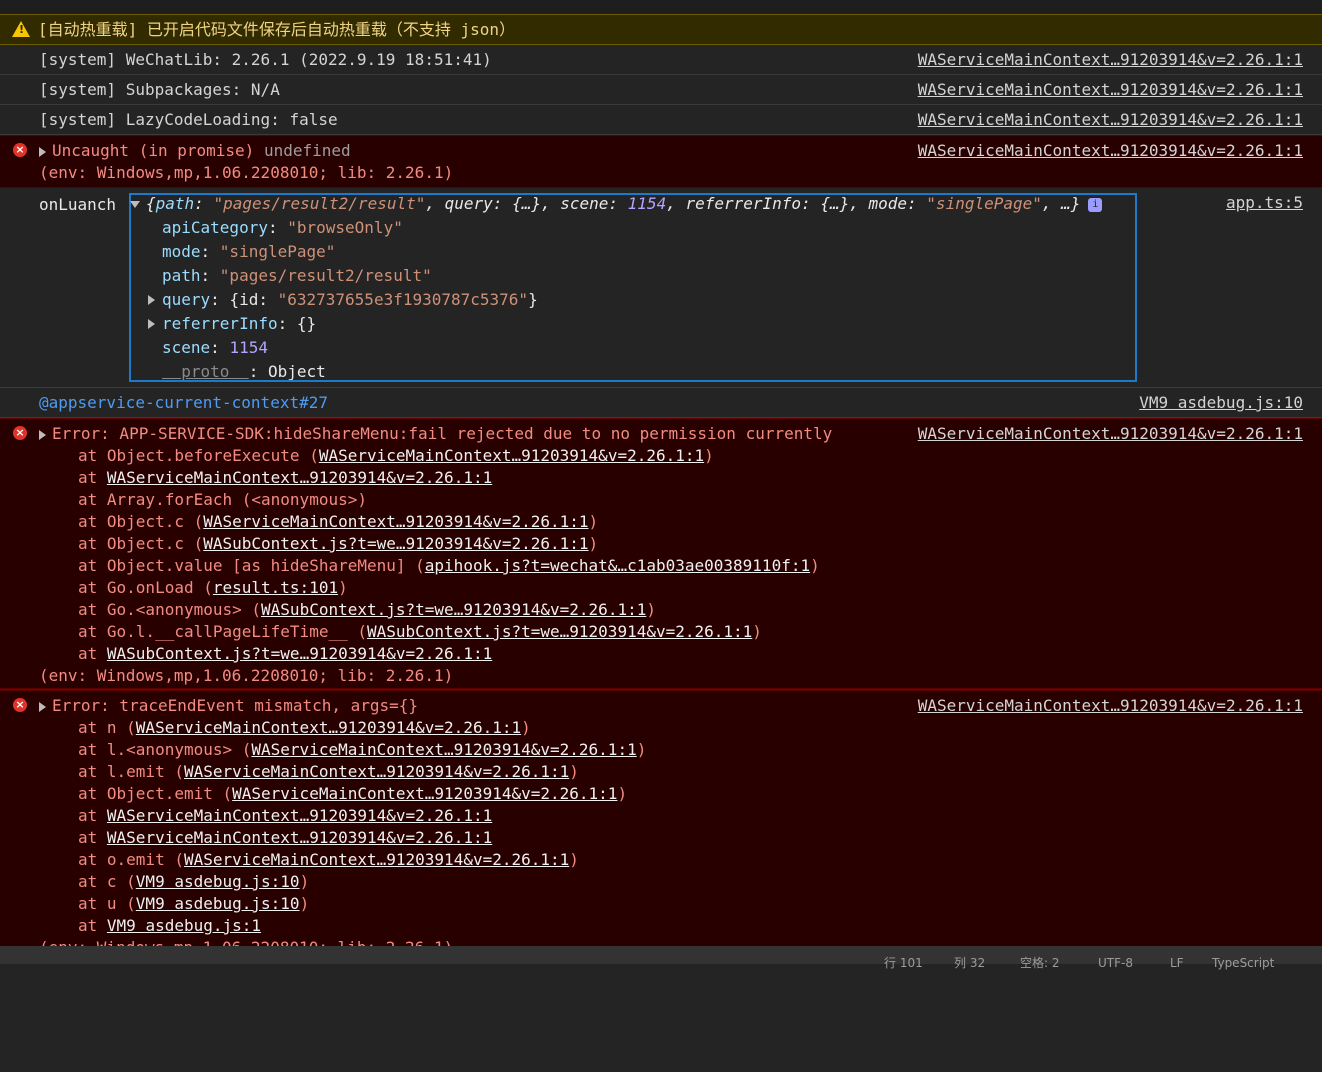 The width and height of the screenshot is (1322, 1072). Describe the element at coordinates (232, 324) in the screenshot. I see `prop-referrerinfo: referrerInfo: {}` at that location.